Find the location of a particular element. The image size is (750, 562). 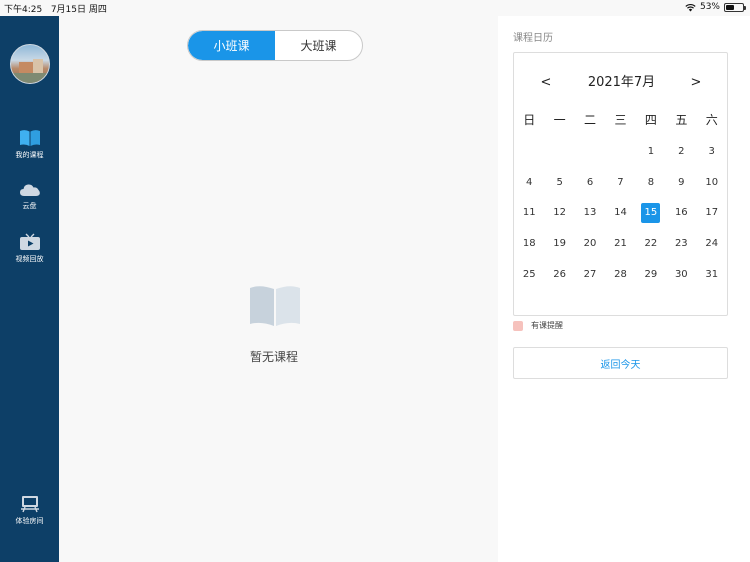

legend-swatch is located at coordinates (518, 325).